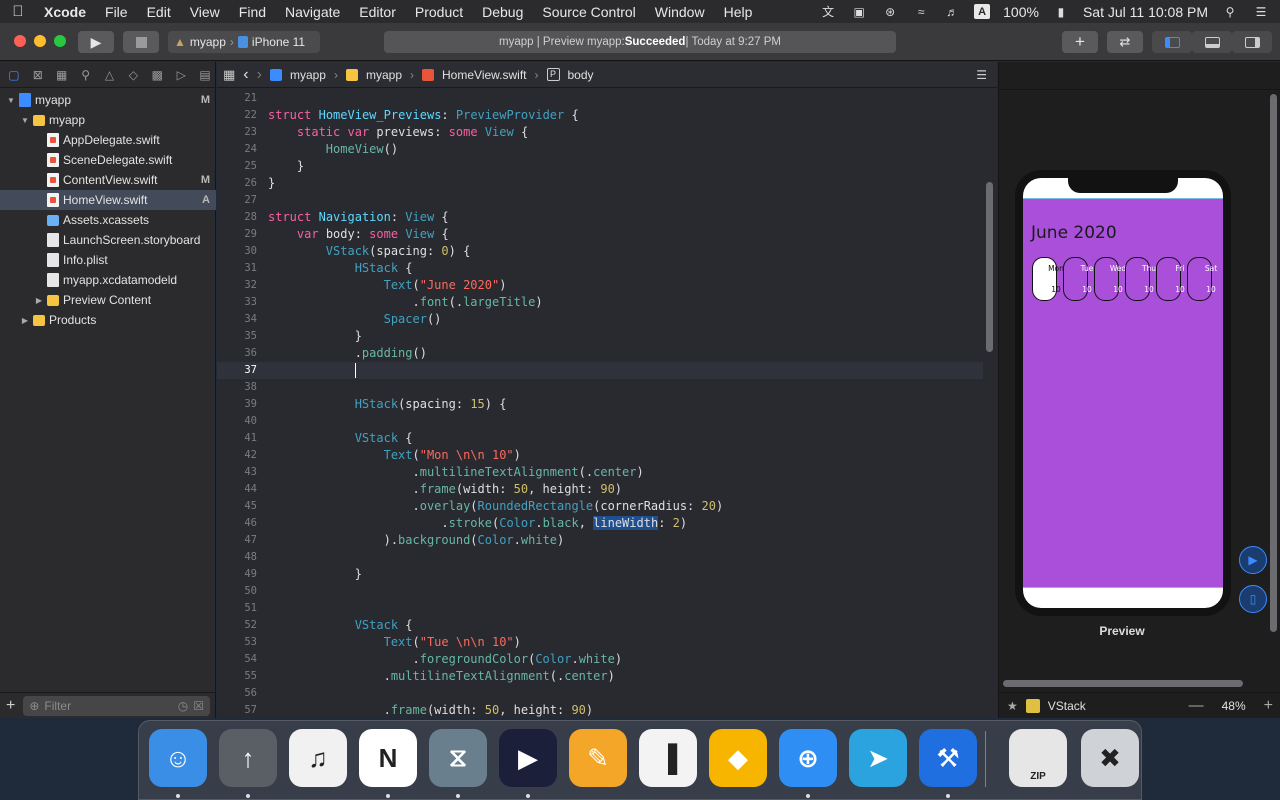 The height and width of the screenshot is (800, 1280). I want to click on translate-icon: 文, so click(828, 12).